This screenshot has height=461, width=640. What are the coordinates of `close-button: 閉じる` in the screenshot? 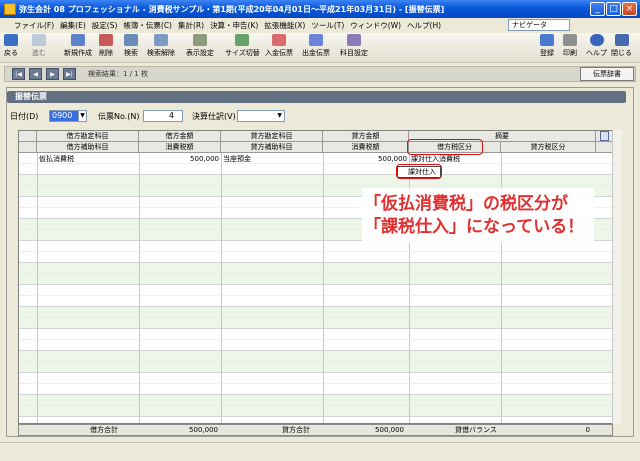 It's located at (621, 48).